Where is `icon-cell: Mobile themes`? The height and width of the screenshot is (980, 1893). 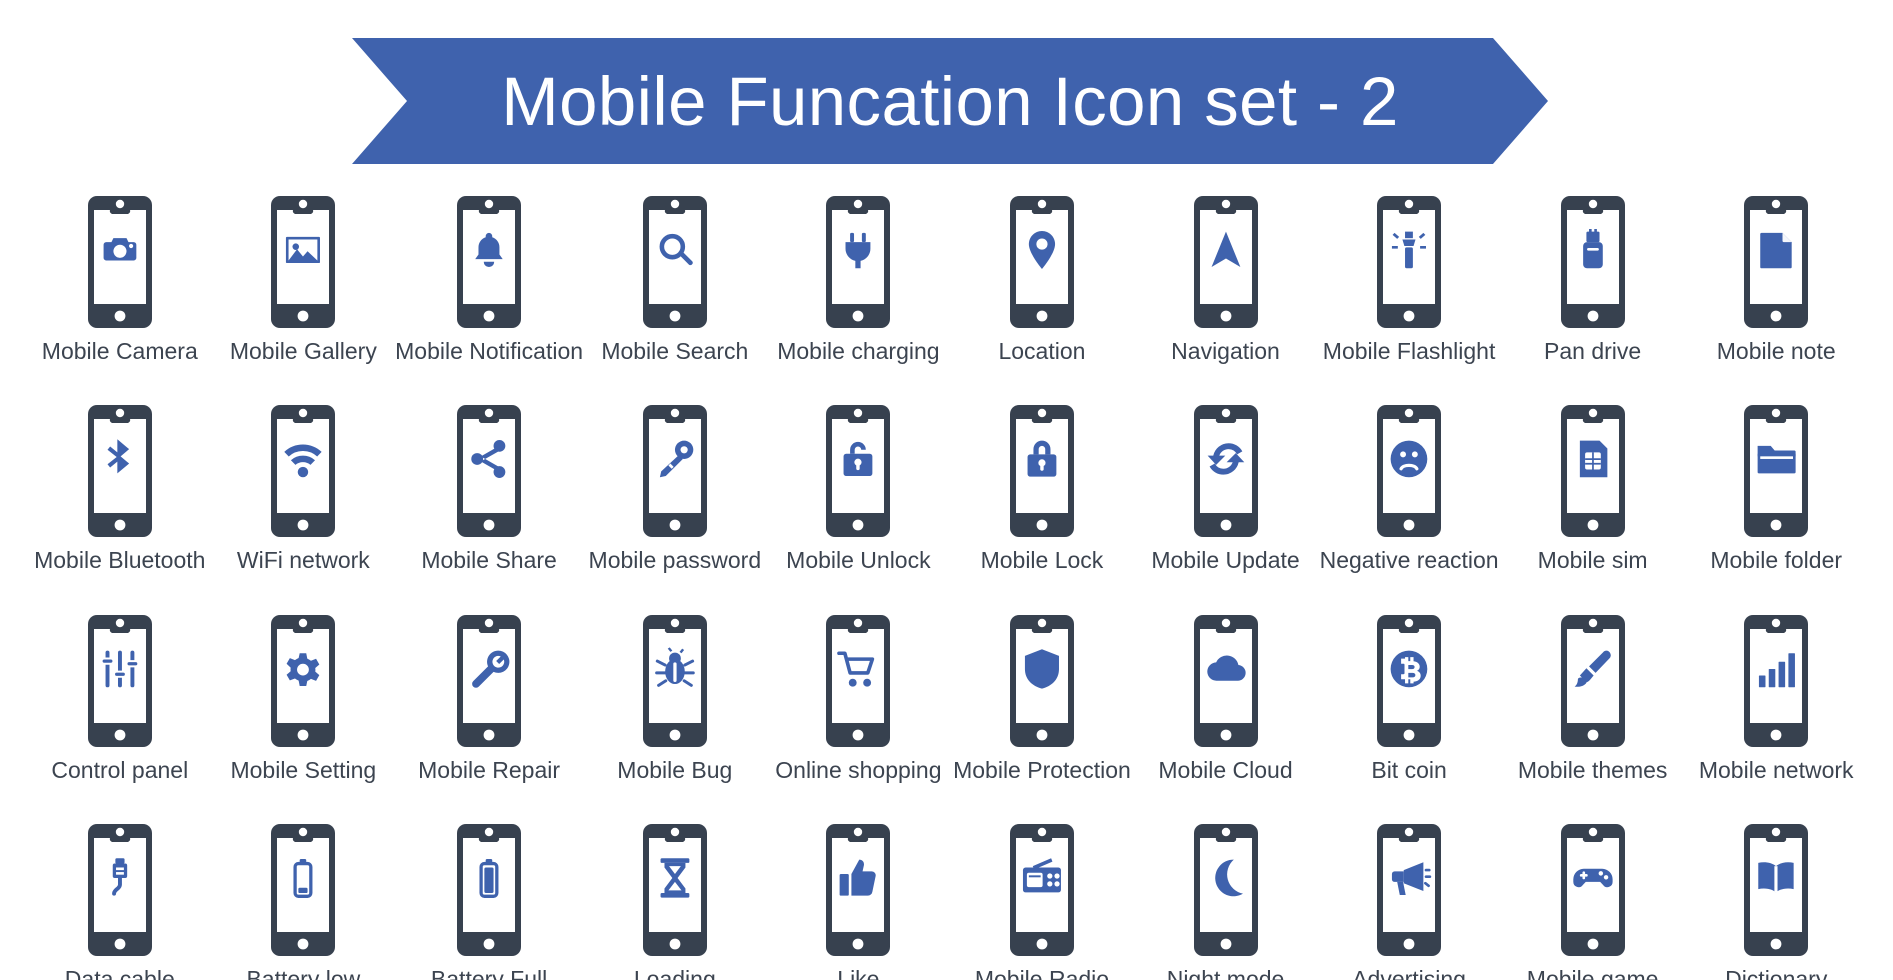
icon-cell: Mobile themes is located at coordinates (1593, 698).